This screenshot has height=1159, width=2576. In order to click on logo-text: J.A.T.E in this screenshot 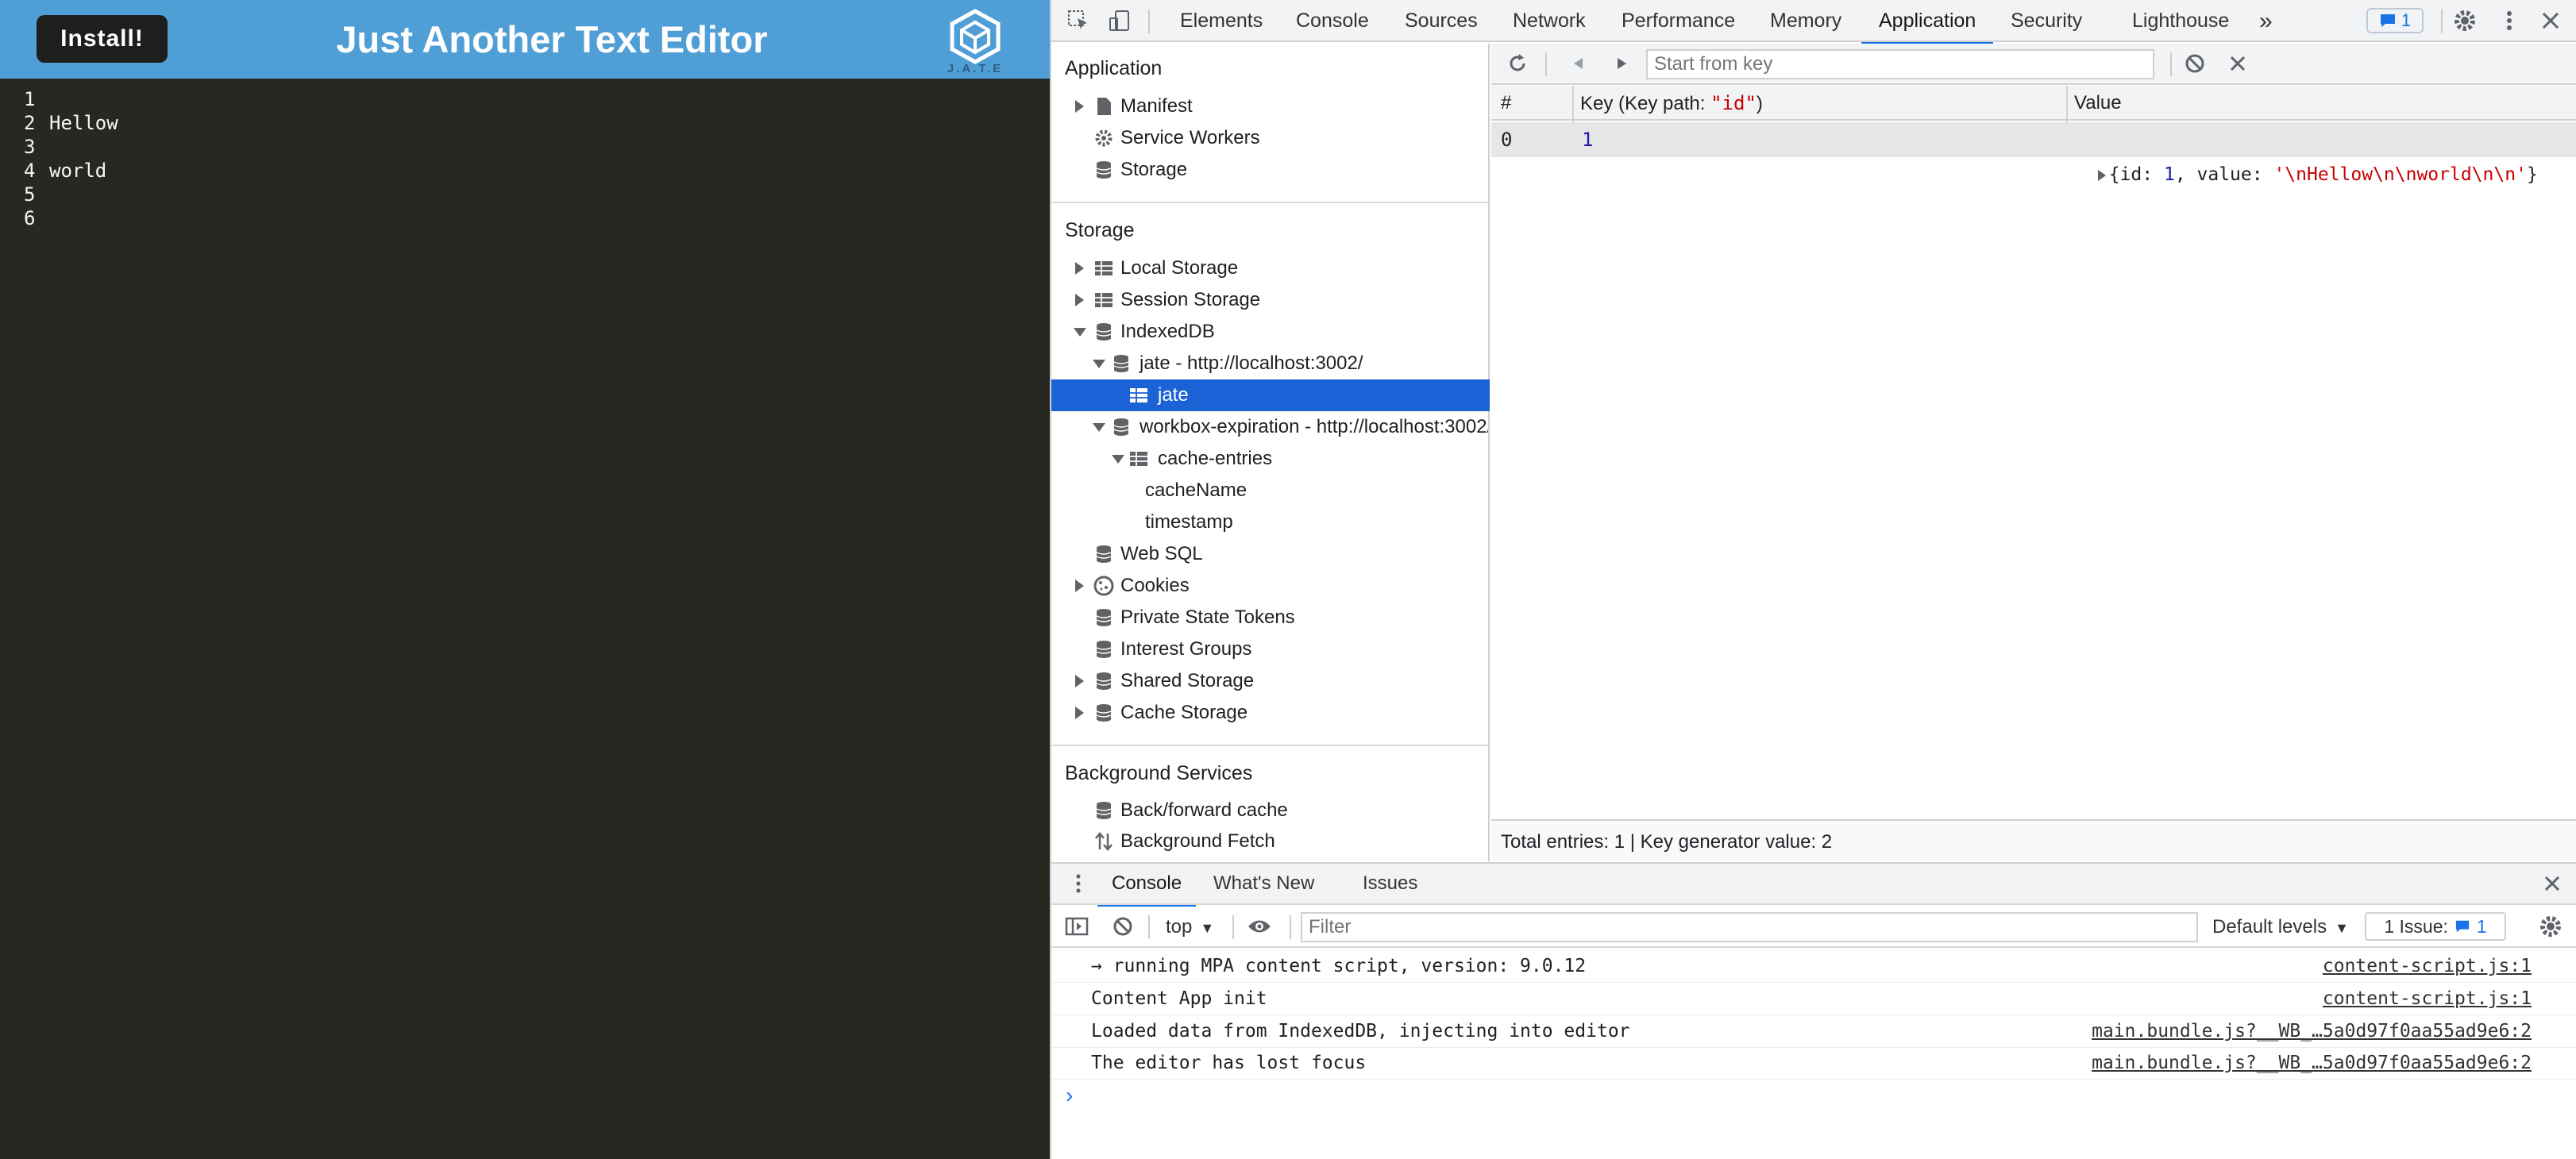, I will do `click(976, 68)`.